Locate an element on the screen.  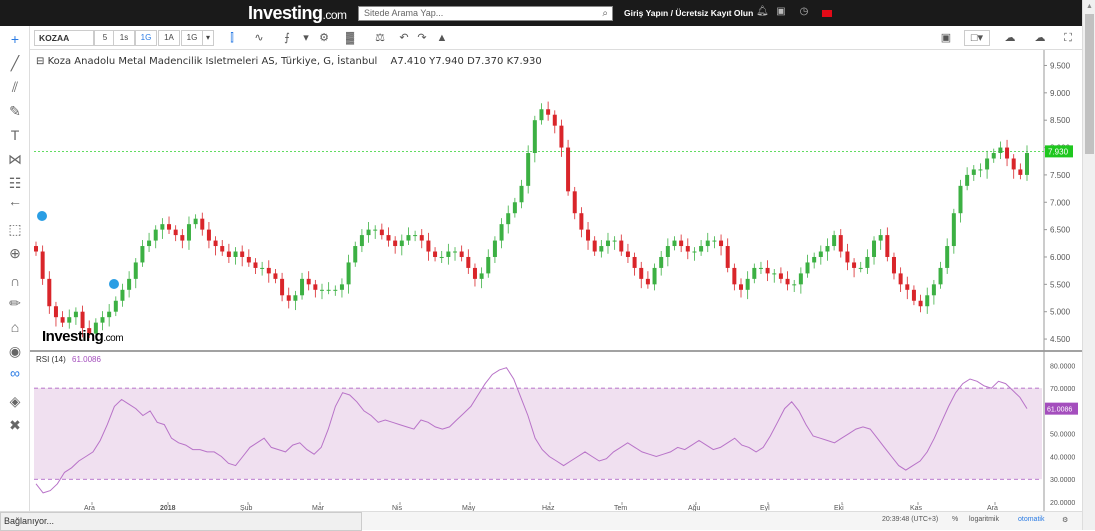
fib-icon: ⫽ is located at coordinates (15, 87).